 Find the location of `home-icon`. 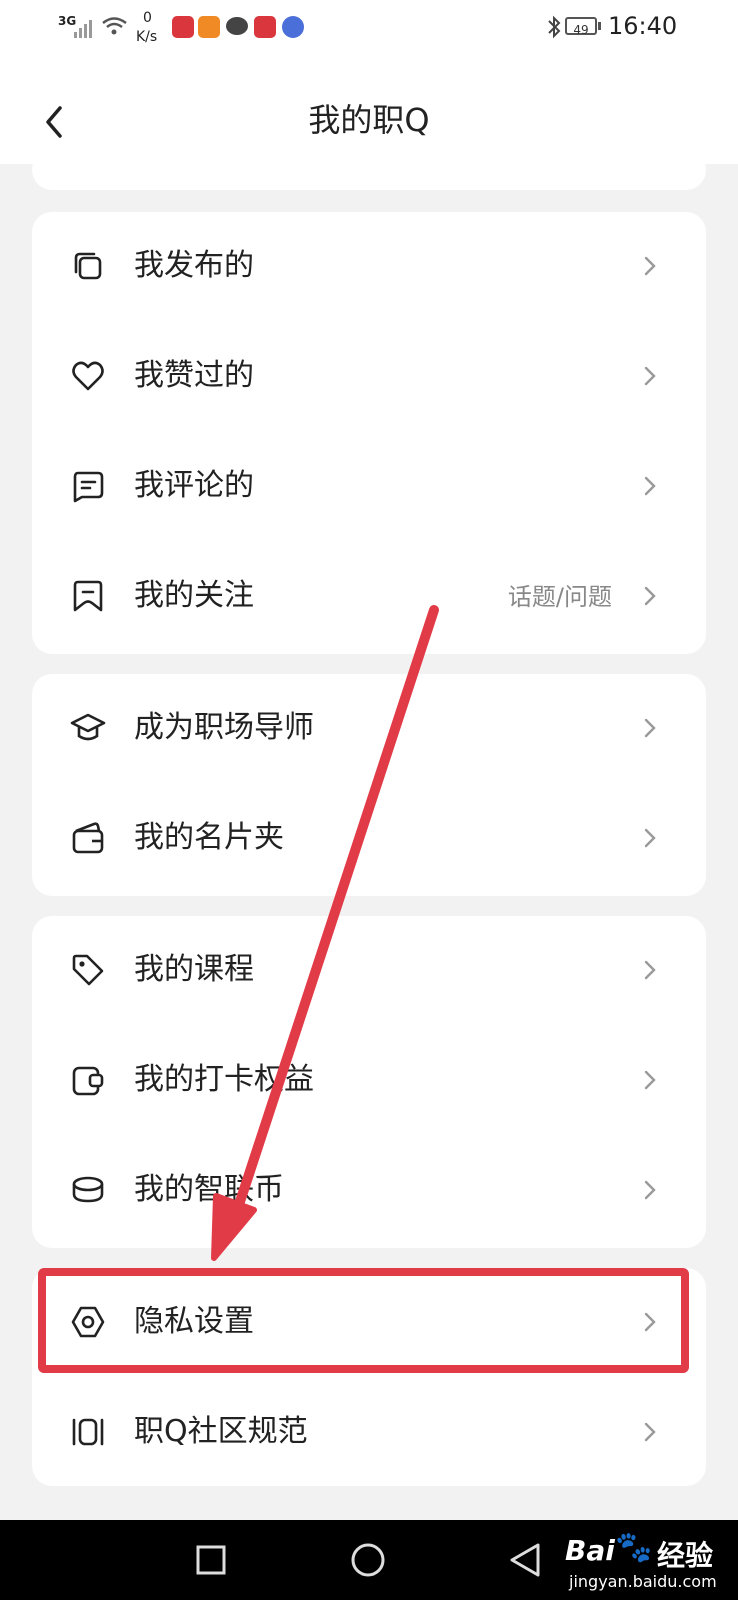

home-icon is located at coordinates (368, 1560).